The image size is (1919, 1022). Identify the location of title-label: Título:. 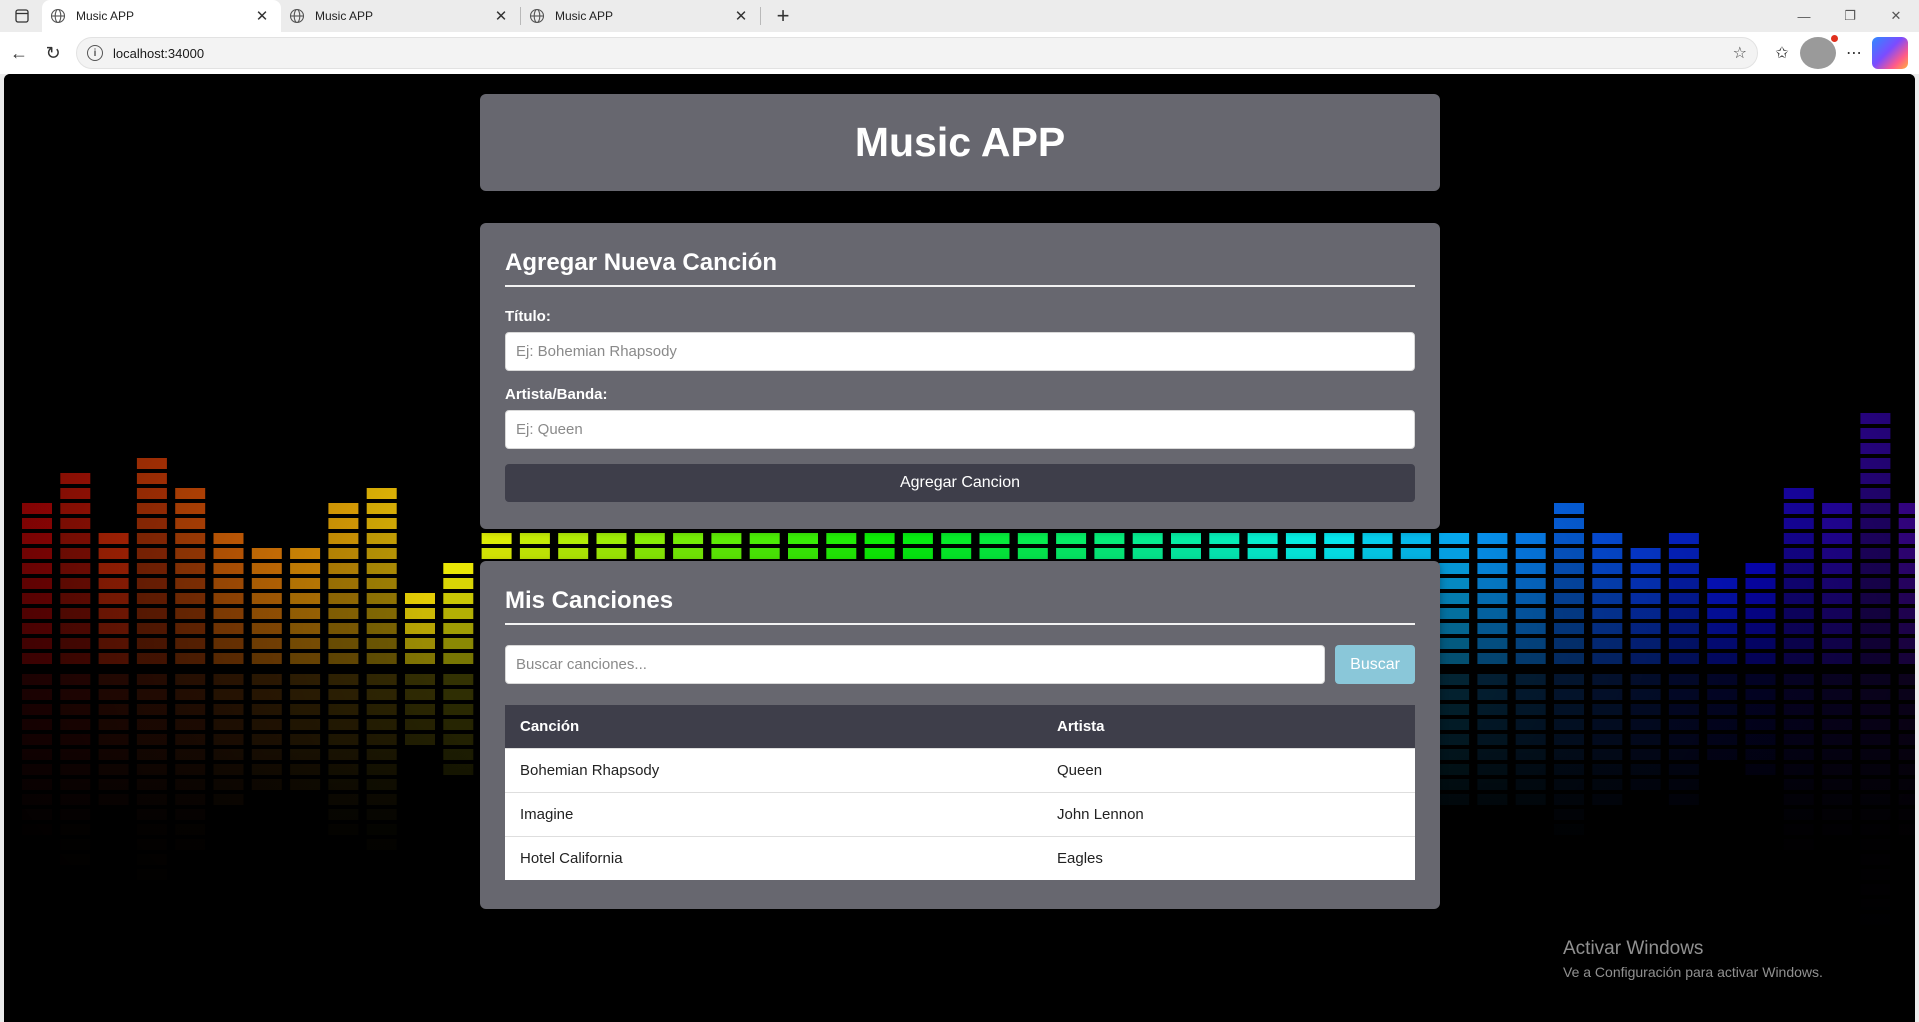
(528, 316).